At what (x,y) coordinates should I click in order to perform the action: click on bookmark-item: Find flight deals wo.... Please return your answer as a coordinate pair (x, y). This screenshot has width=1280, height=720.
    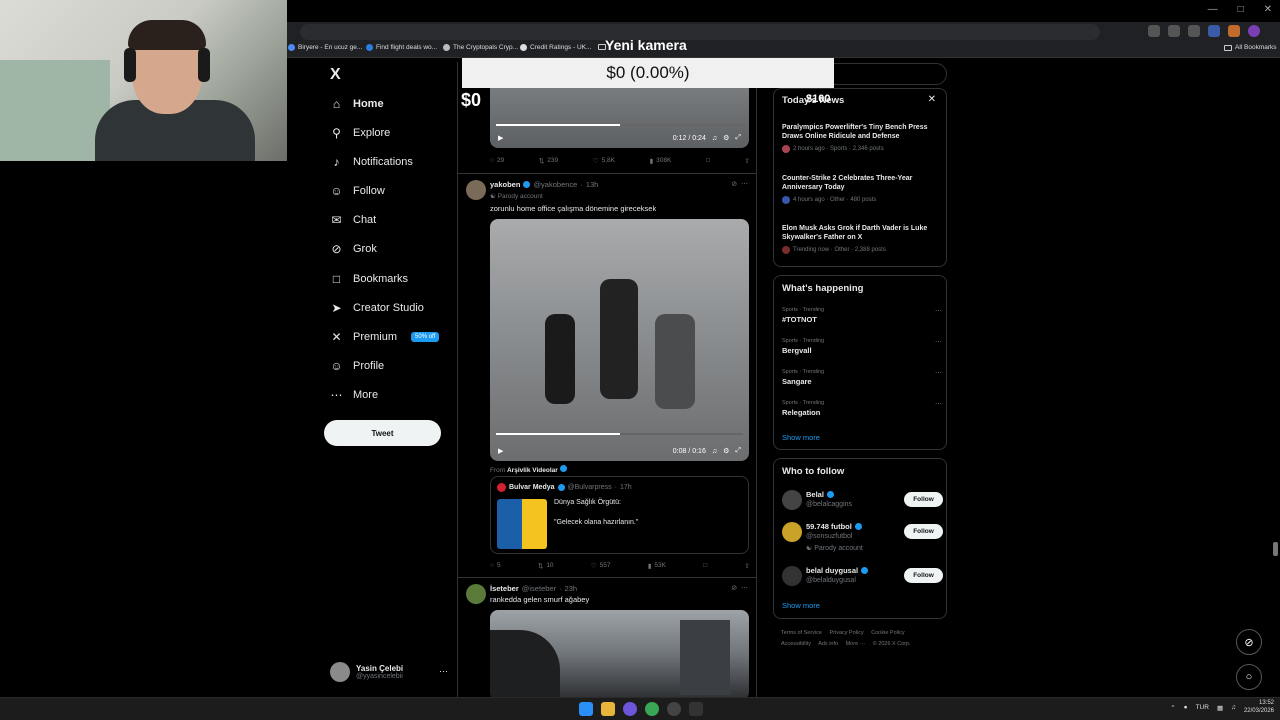
    Looking at the image, I should click on (401, 47).